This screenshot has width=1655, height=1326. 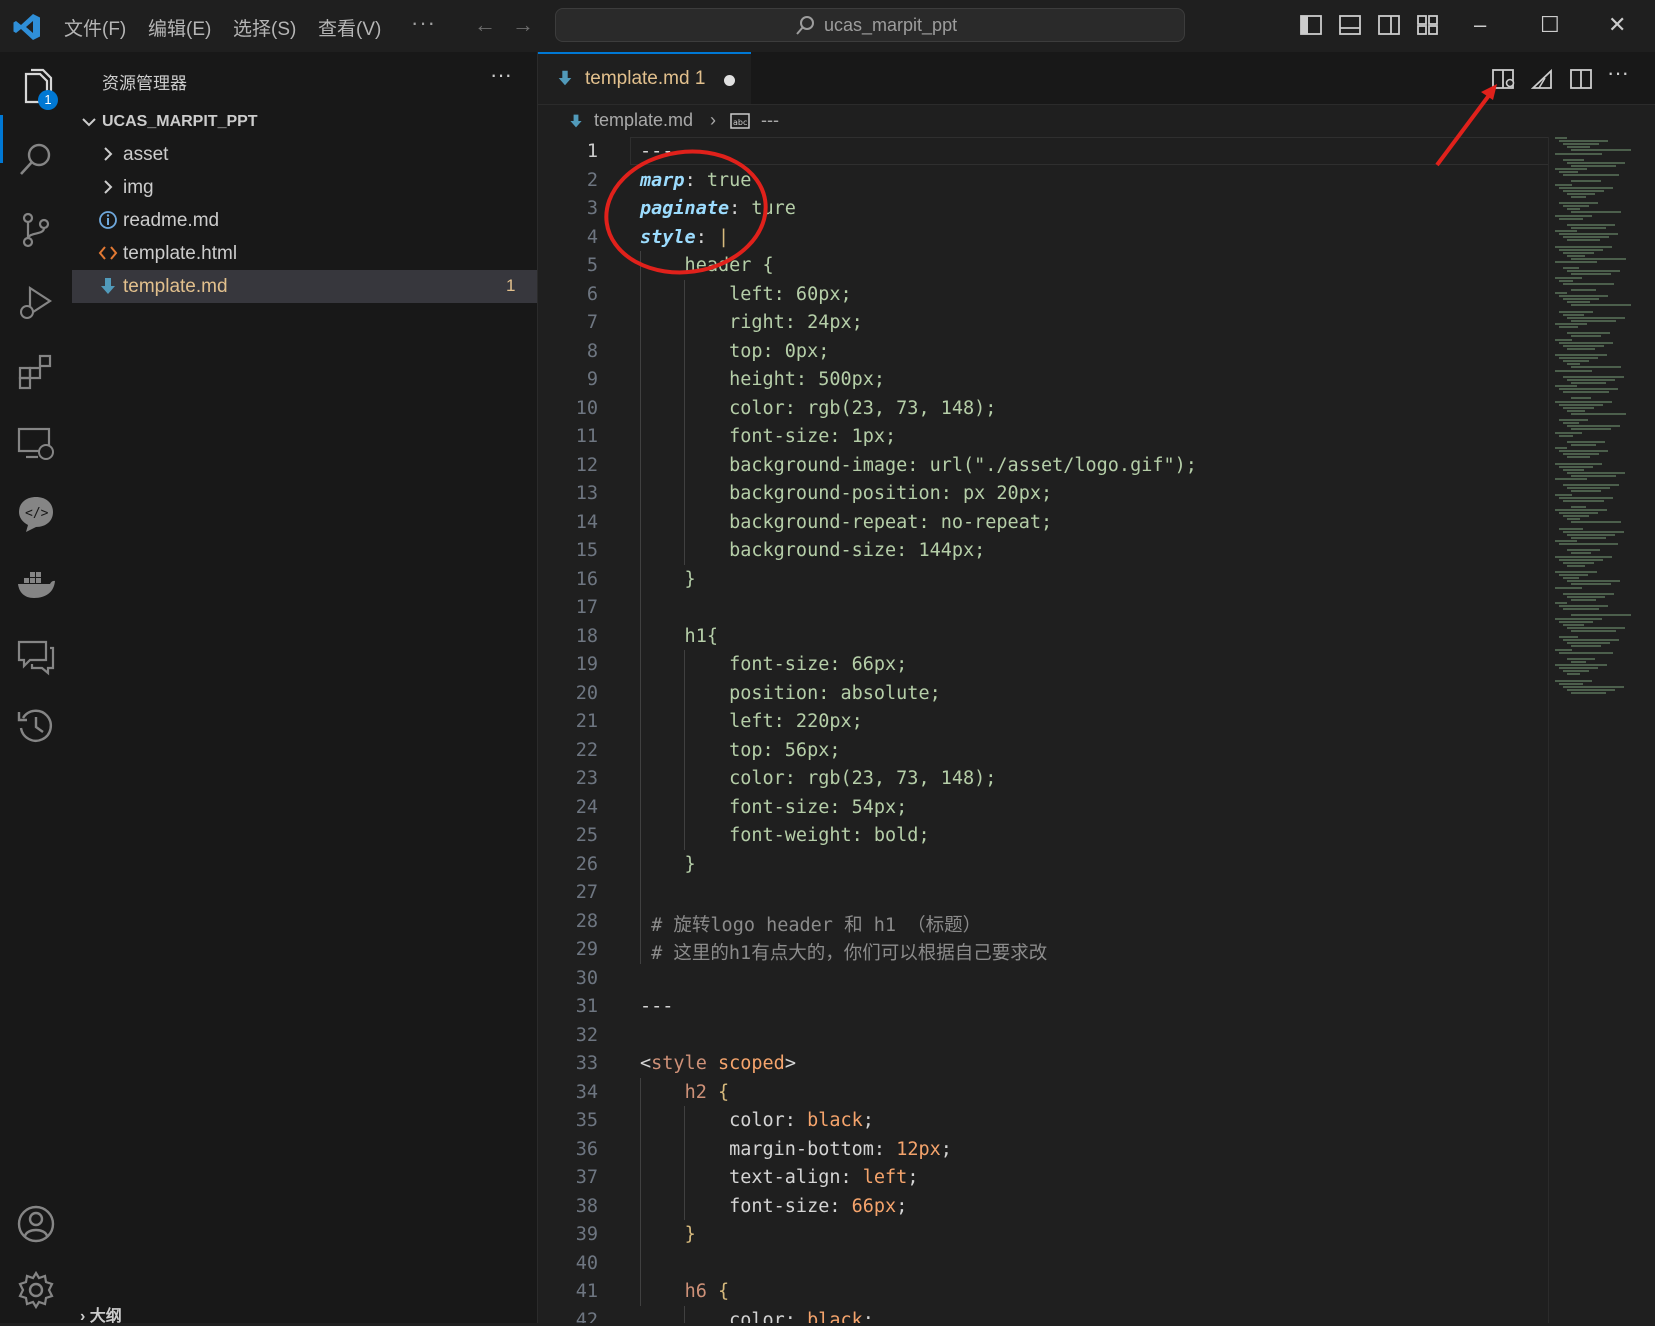 What do you see at coordinates (36, 160) in the screenshot?
I see `search-button` at bounding box center [36, 160].